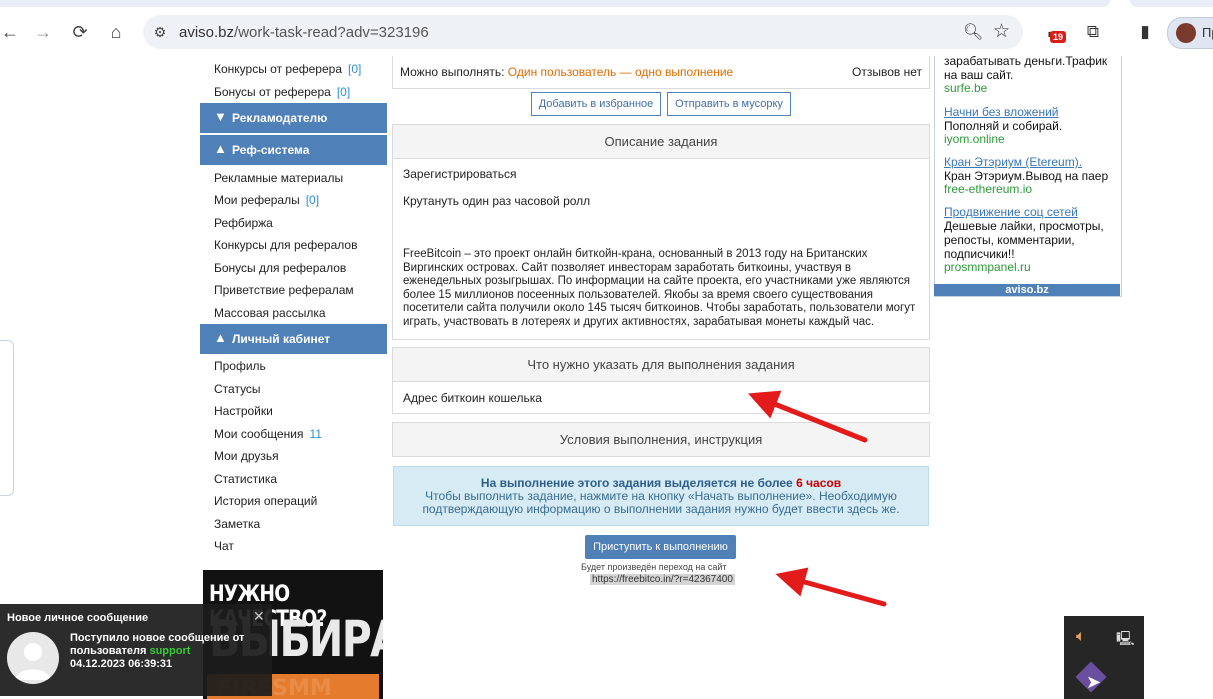  I want to click on sidebar-item-contests-from-referrer: Конкурсы от реферера [0], so click(287, 69).